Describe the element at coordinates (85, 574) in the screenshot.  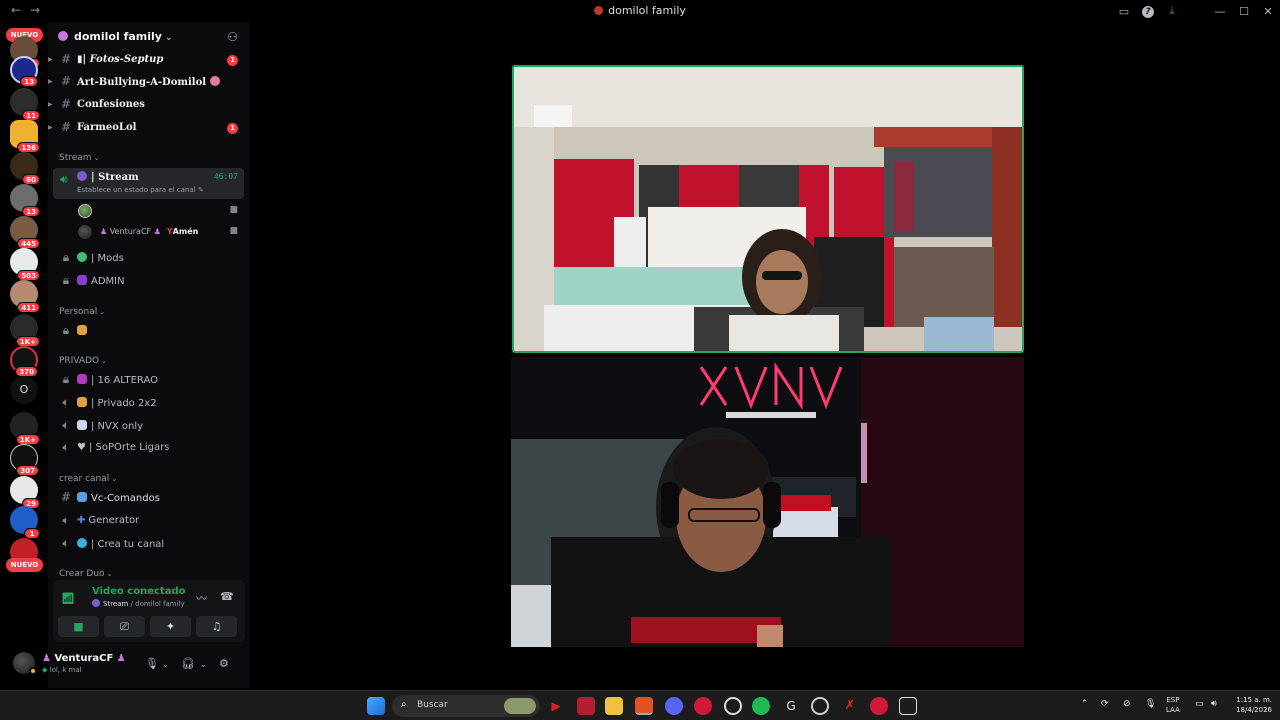
I see `category-crear-duo: Crear Duo ⌄` at that location.